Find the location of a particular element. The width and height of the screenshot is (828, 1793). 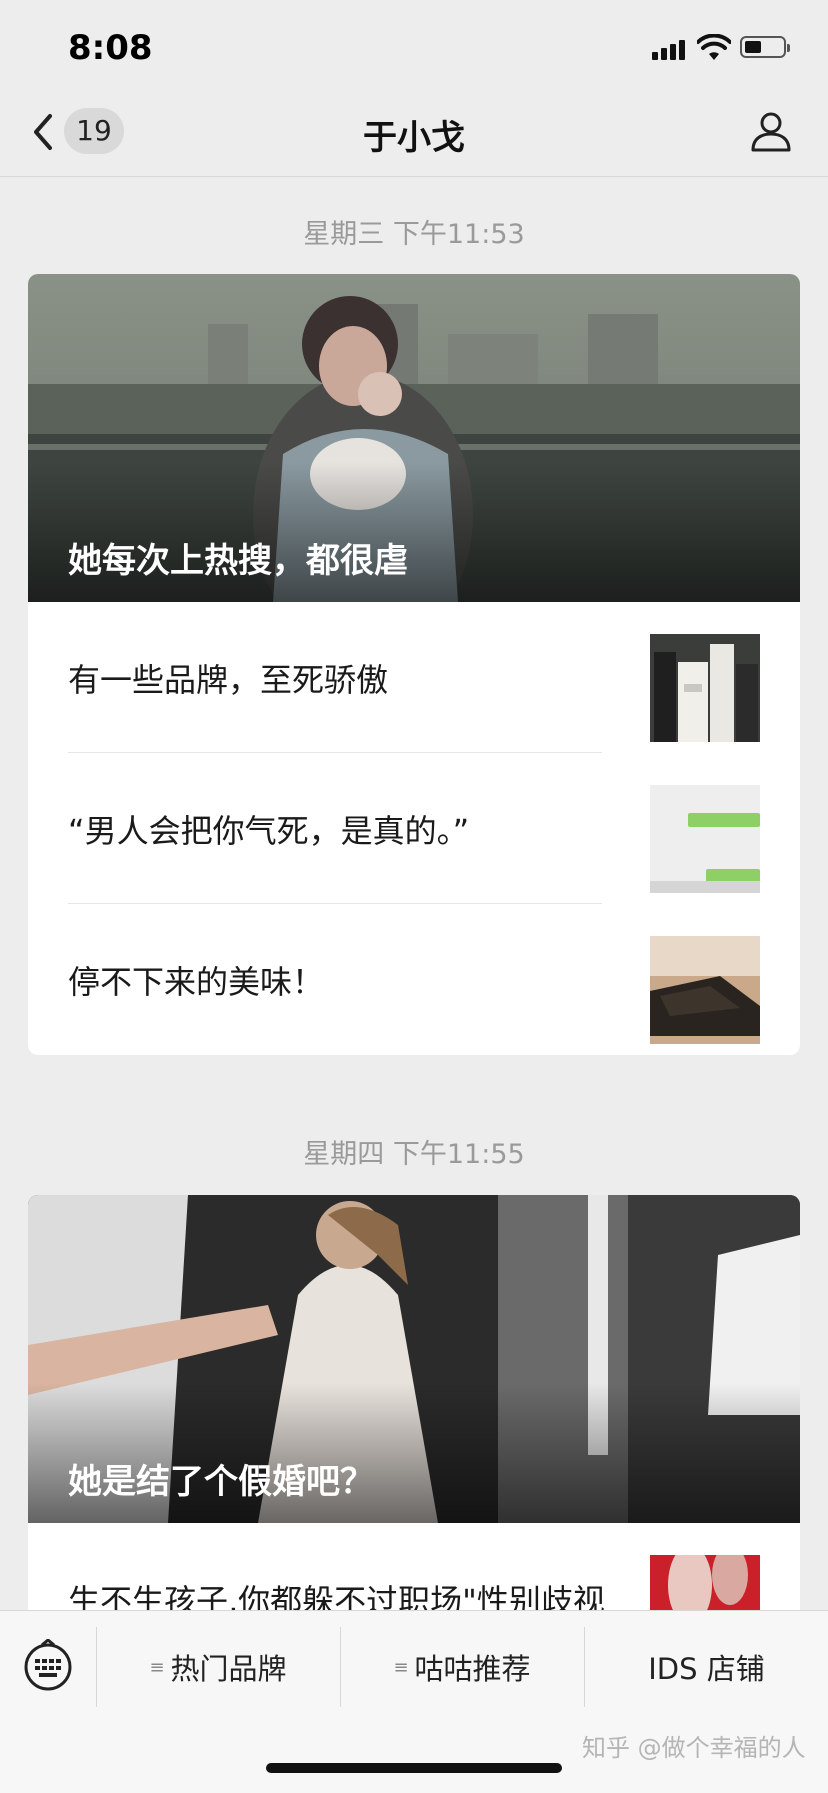

headline-title: 她每次上热搜，都很虐 is located at coordinates (238, 561).